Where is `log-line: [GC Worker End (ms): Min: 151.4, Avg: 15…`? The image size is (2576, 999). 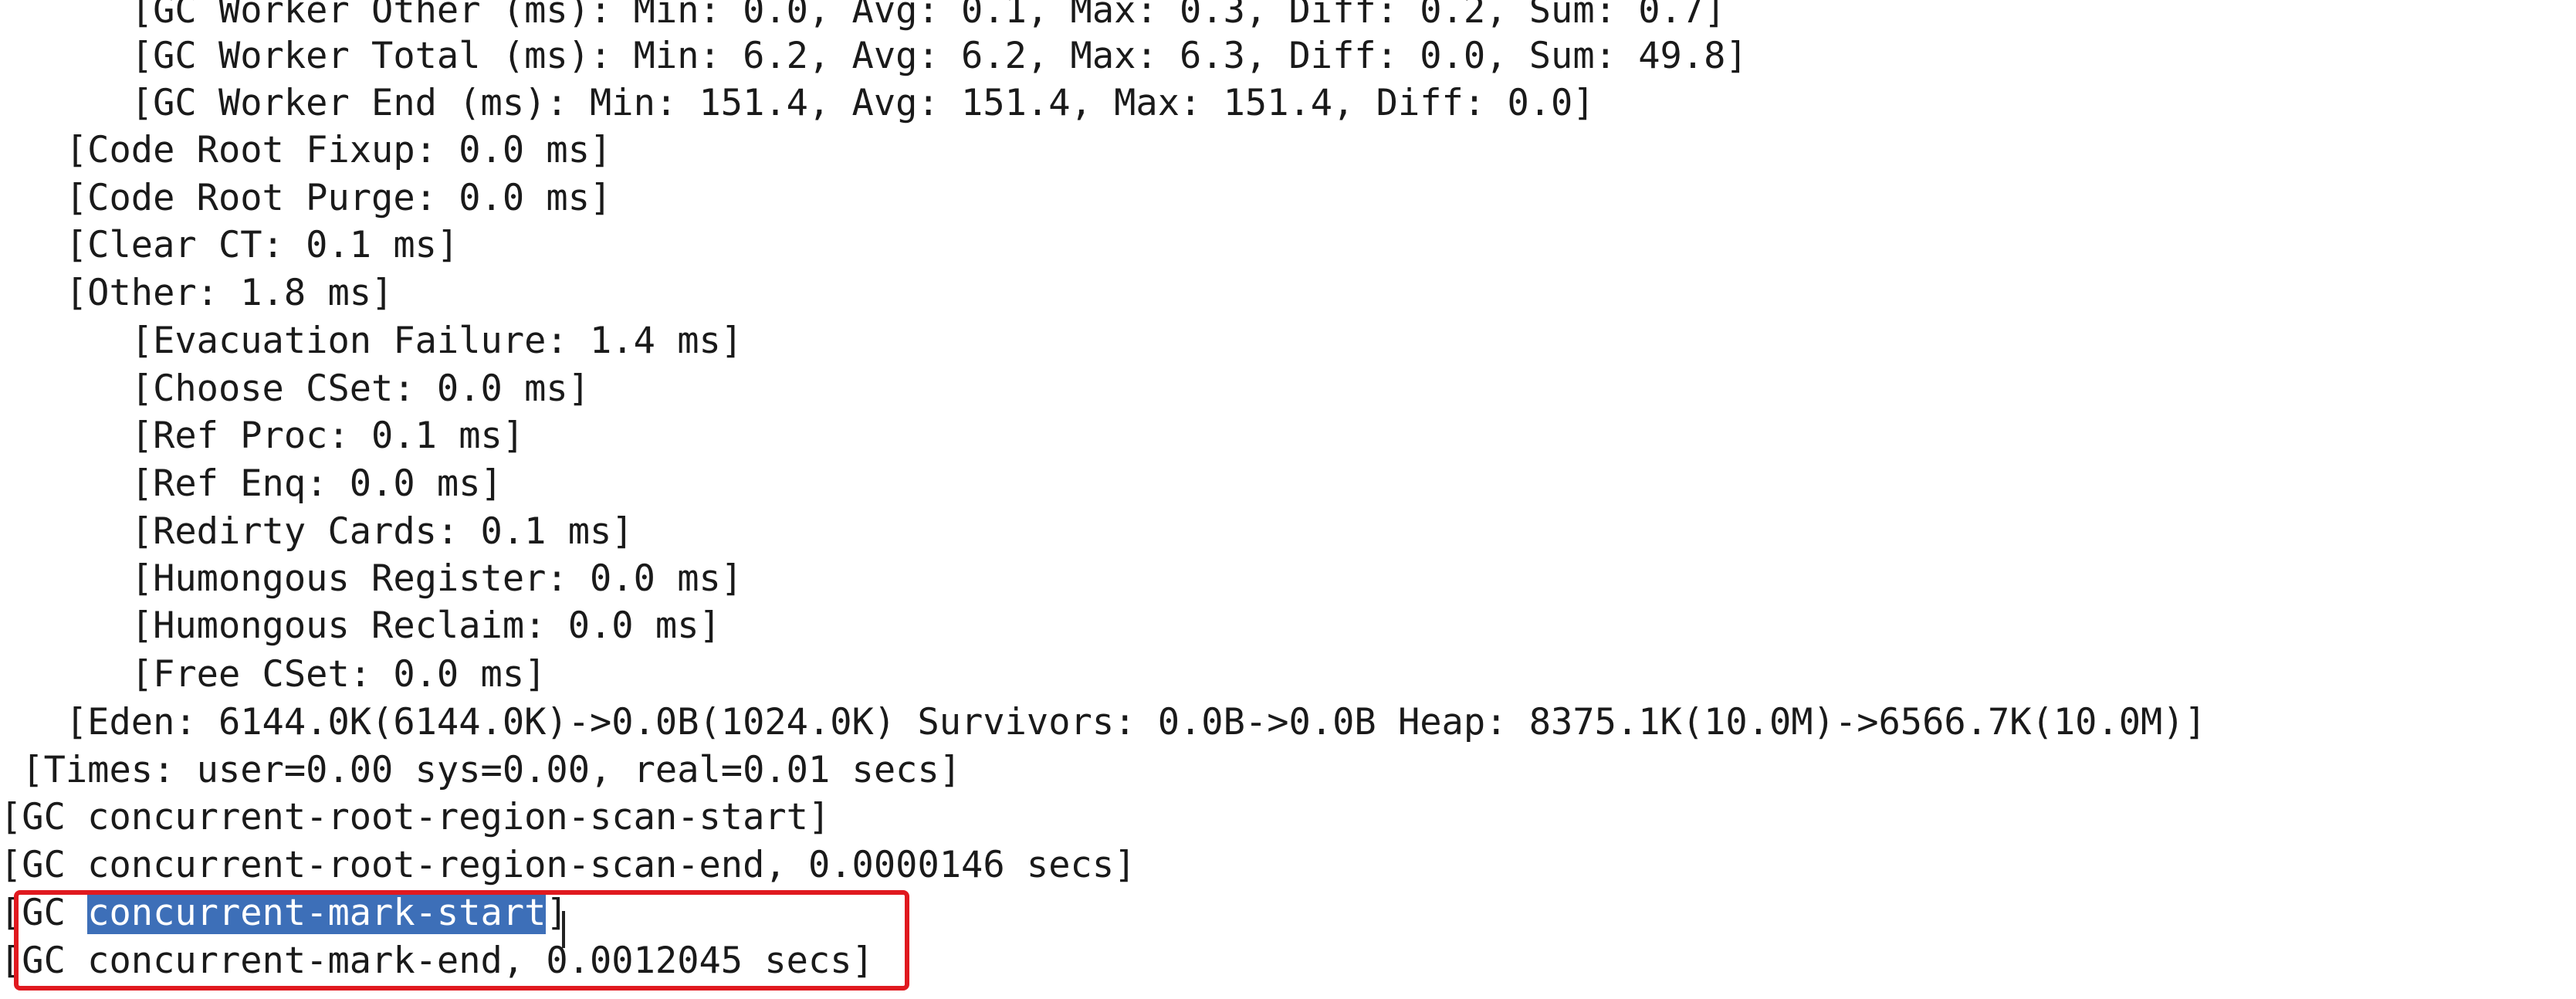 log-line: [GC Worker End (ms): Min: 151.4, Avg: 15… is located at coordinates (798, 103).